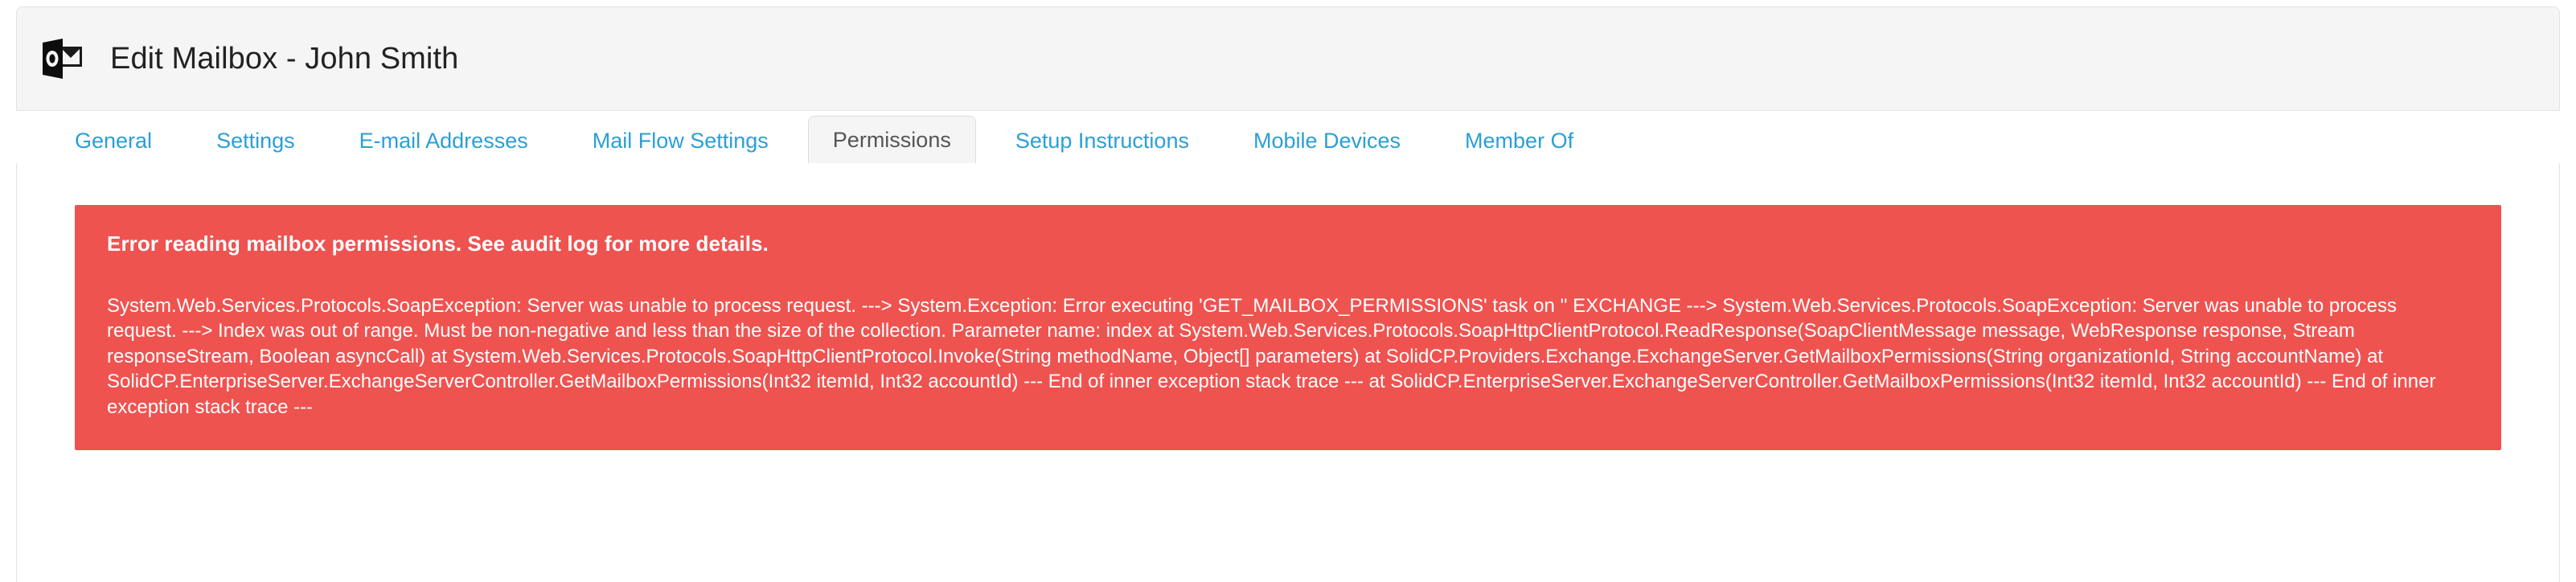 This screenshot has height=582, width=2576. Describe the element at coordinates (255, 140) in the screenshot. I see `tab-settings: Settings` at that location.